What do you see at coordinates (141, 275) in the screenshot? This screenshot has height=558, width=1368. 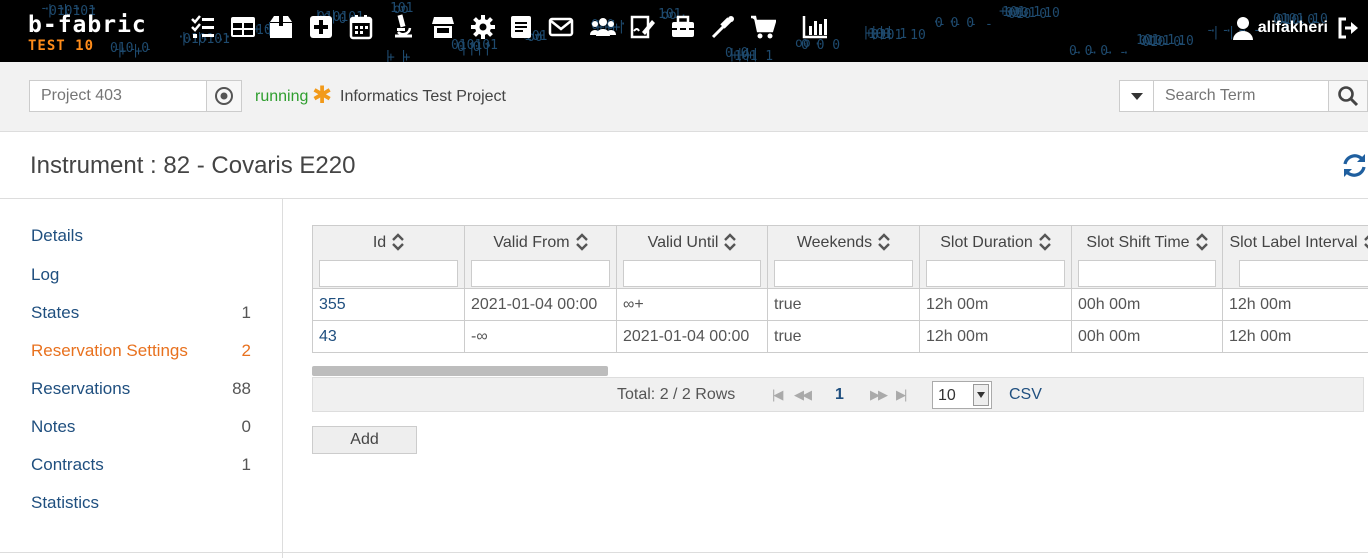 I see `sidebar-item-log: Log` at bounding box center [141, 275].